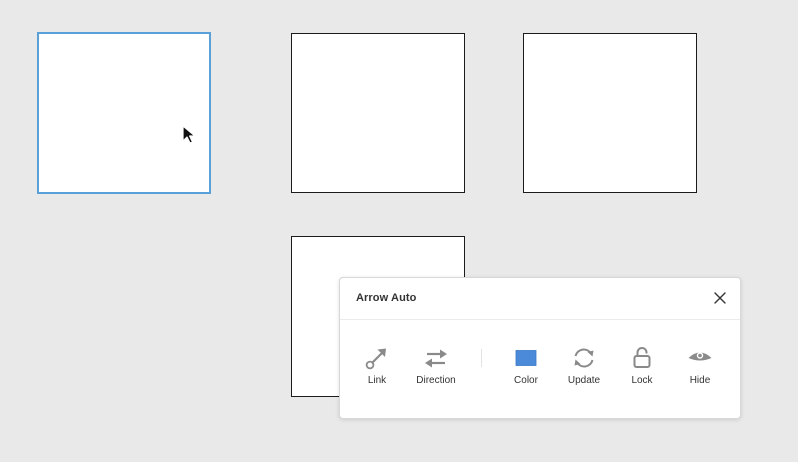 This screenshot has height=462, width=798. What do you see at coordinates (377, 380) in the screenshot?
I see `link-label: Link` at bounding box center [377, 380].